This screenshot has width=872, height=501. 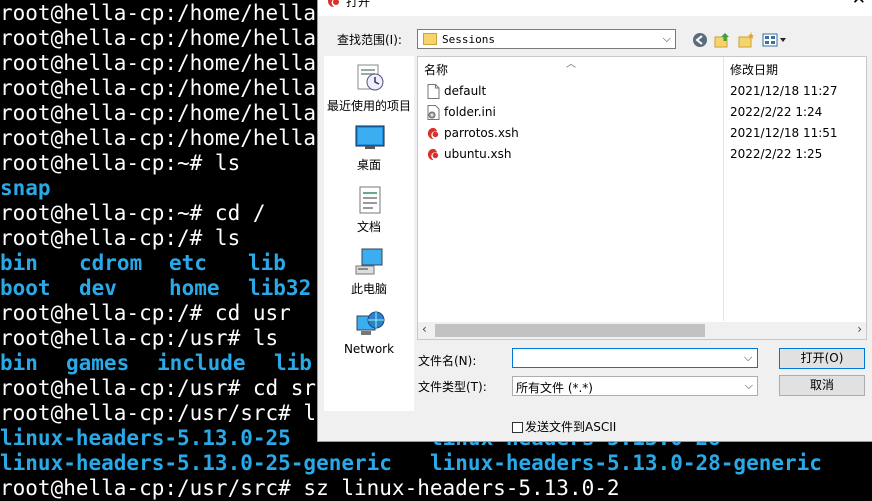 What do you see at coordinates (784, 91) in the screenshot?
I see `file-modified-date: 2021/12/18 11:27` at bounding box center [784, 91].